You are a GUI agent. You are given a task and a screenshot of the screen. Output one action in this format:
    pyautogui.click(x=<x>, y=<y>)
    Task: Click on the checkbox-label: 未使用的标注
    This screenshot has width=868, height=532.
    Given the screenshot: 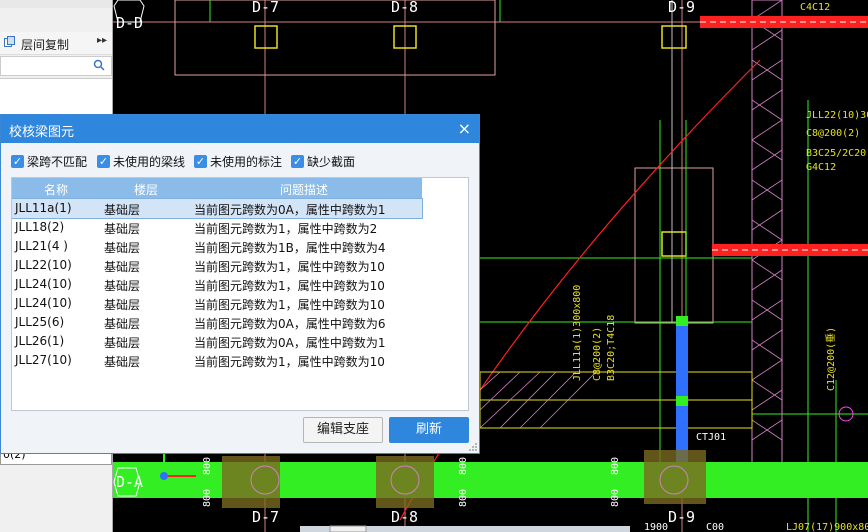 What is the action you would take?
    pyautogui.click(x=246, y=161)
    